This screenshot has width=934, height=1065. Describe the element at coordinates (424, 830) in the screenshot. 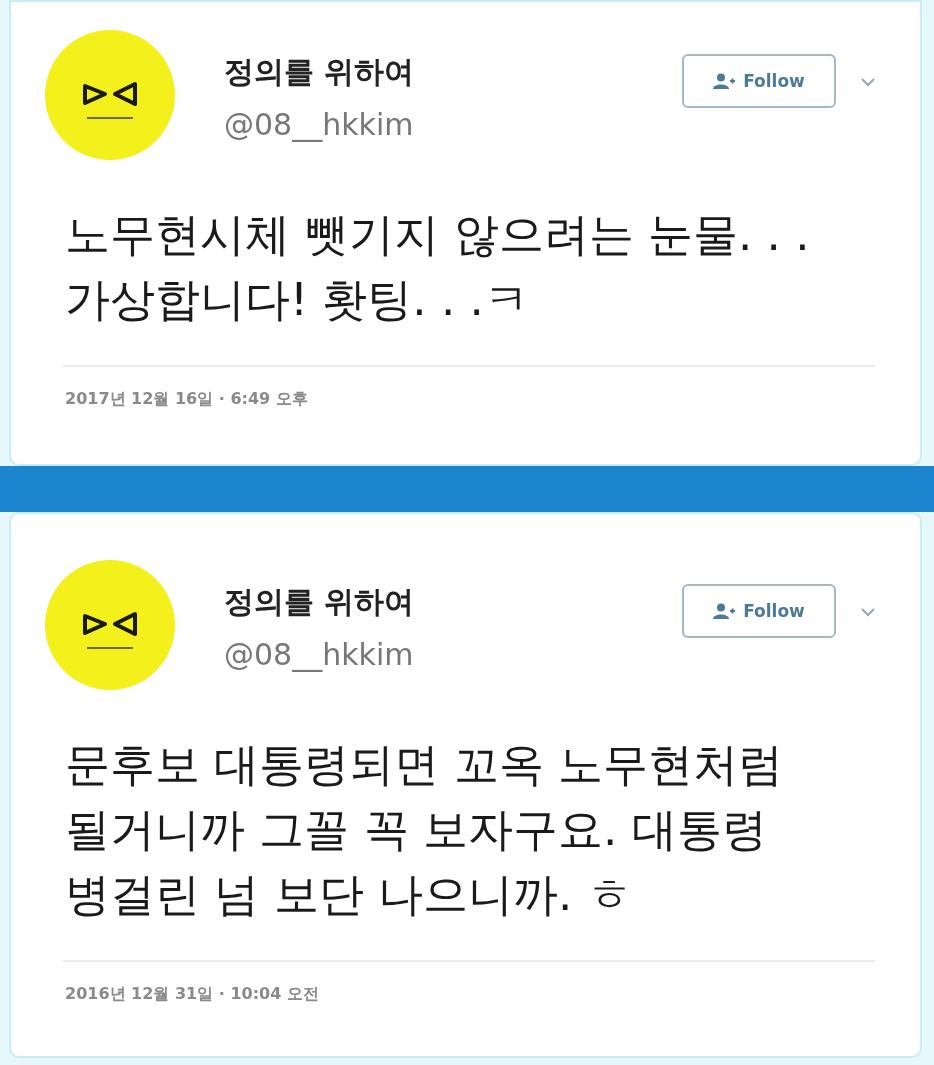

I see `tweet-text: 문후보 대통령되면 꼬옥 노무현처럼 될거니까 그꼴 꼭 보자구요. 대통령 병걸린 넘 보단 나으니까. ㅎ` at that location.